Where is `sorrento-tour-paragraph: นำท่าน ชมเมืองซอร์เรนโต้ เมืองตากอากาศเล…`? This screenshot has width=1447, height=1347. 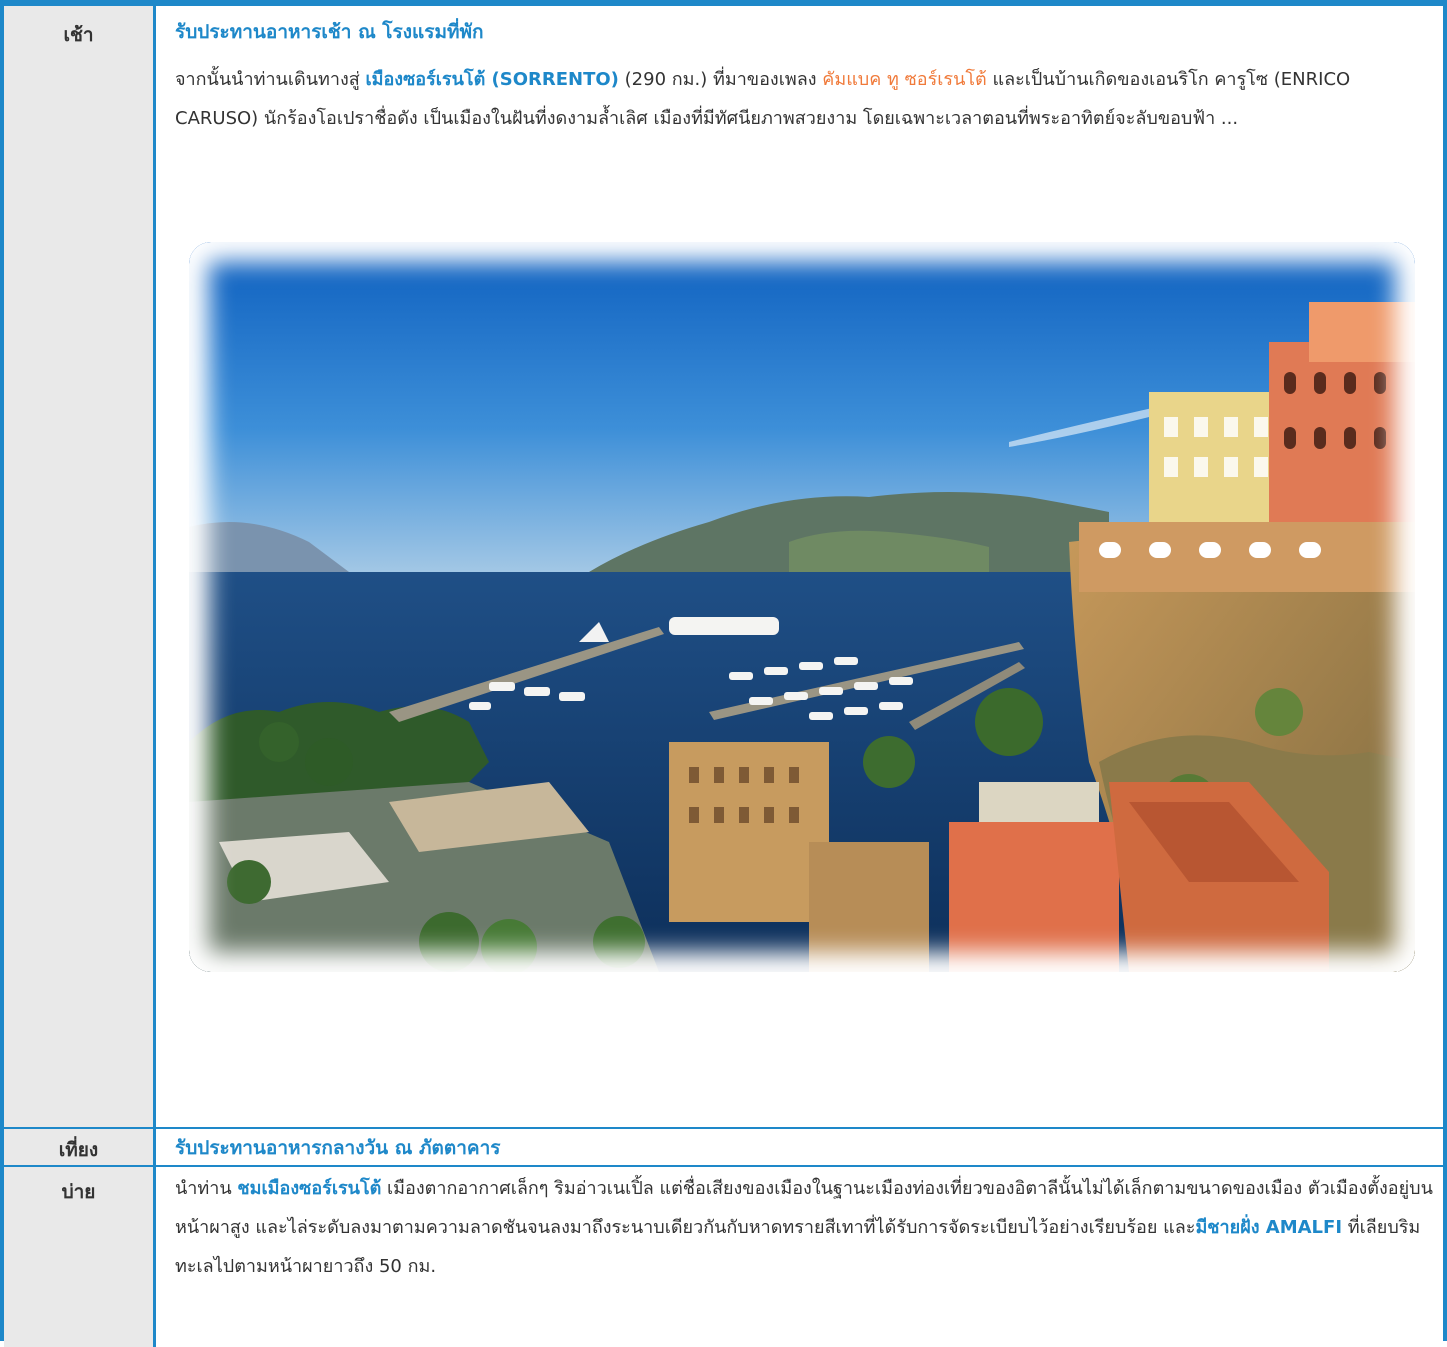
sorrento-tour-paragraph: นำท่าน ชมเมืองซอร์เรนโต้ เมืองตากอากาศเล… is located at coordinates (809, 1227).